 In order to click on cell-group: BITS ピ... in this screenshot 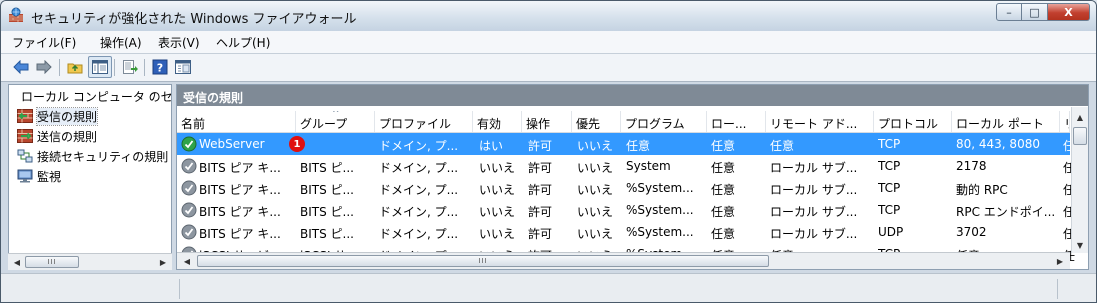, I will do `click(327, 190)`.